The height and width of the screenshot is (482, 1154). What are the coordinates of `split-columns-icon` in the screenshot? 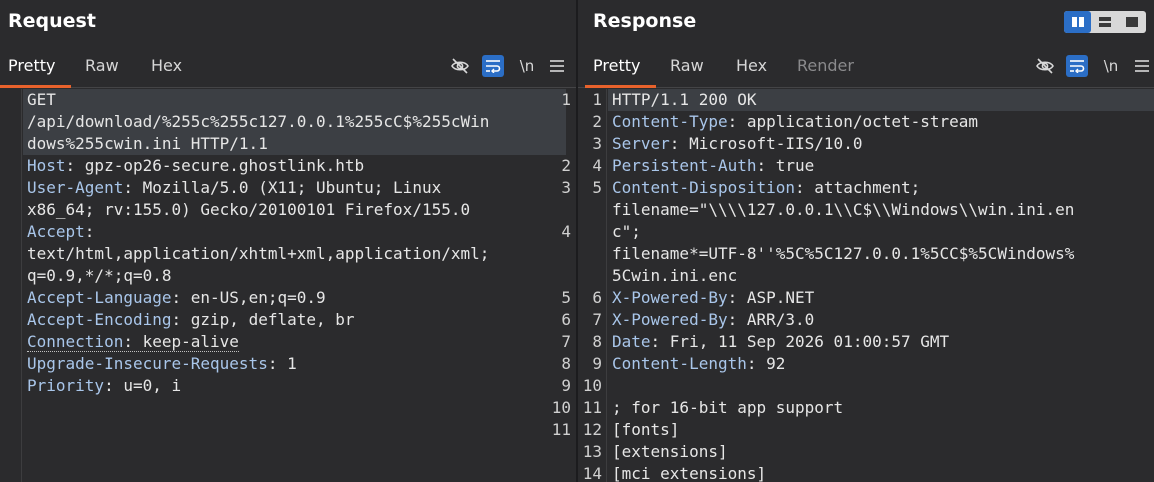 It's located at (1078, 22).